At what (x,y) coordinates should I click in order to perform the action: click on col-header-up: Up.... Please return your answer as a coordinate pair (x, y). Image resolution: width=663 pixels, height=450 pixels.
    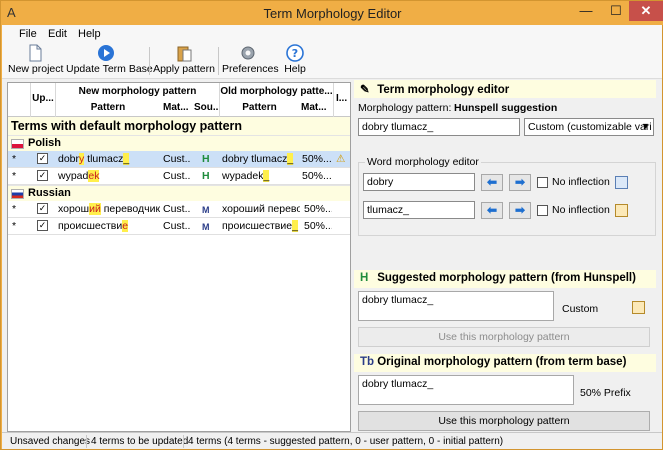
    Looking at the image, I should click on (43, 98).